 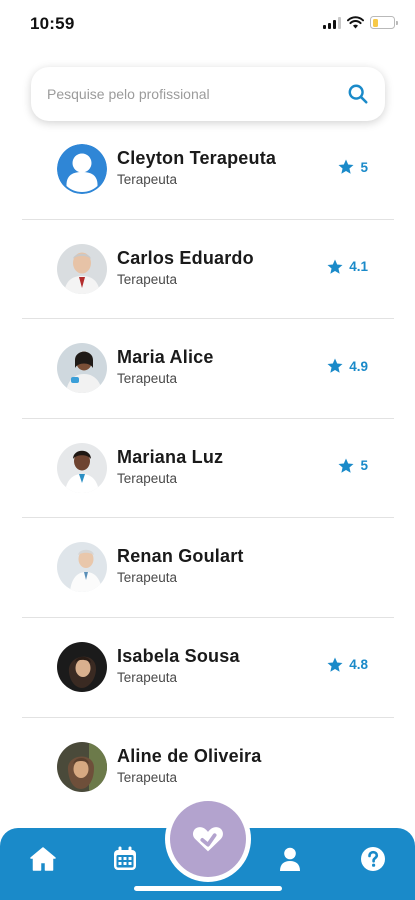 What do you see at coordinates (373, 859) in the screenshot?
I see `help-icon` at bounding box center [373, 859].